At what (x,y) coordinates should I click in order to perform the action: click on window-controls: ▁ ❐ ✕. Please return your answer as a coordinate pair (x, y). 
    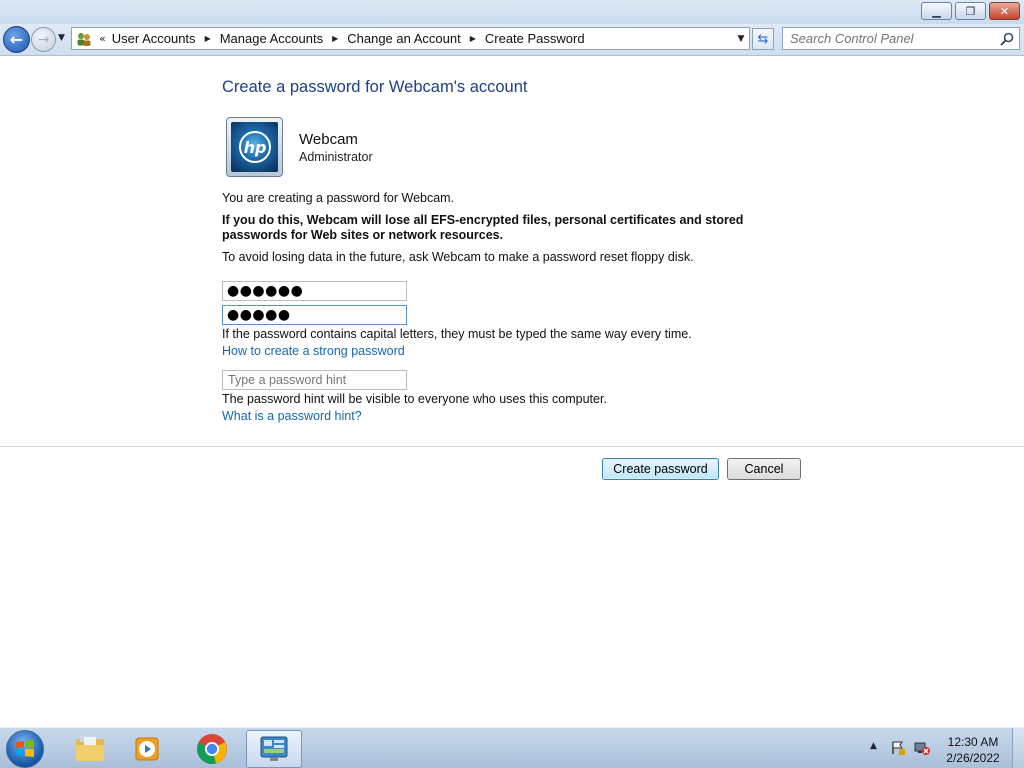
    Looking at the image, I should click on (970, 11).